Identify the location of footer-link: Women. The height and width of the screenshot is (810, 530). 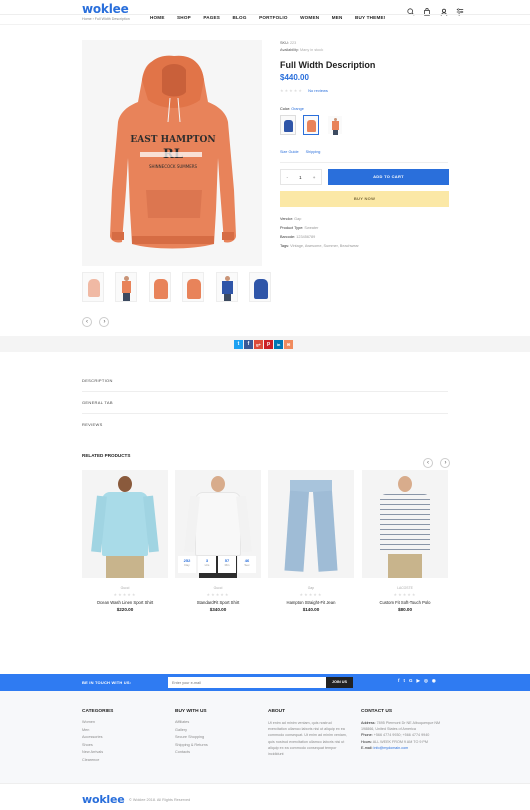
(122, 722).